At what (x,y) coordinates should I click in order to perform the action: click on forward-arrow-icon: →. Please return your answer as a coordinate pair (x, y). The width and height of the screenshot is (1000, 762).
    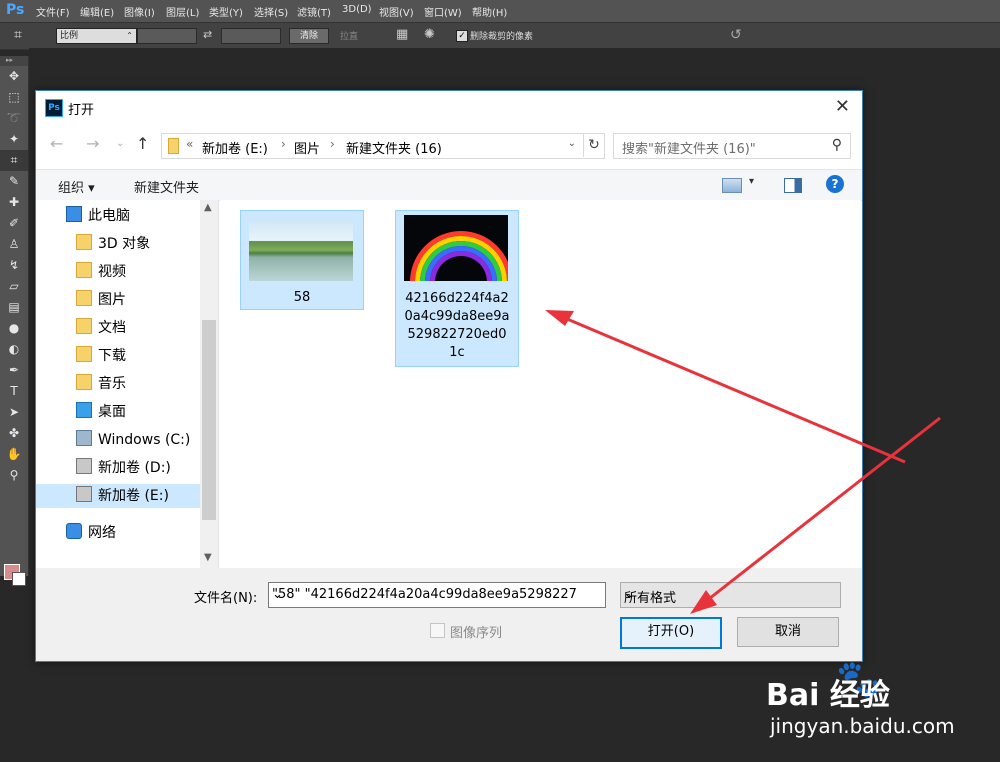
    Looking at the image, I should click on (92, 143).